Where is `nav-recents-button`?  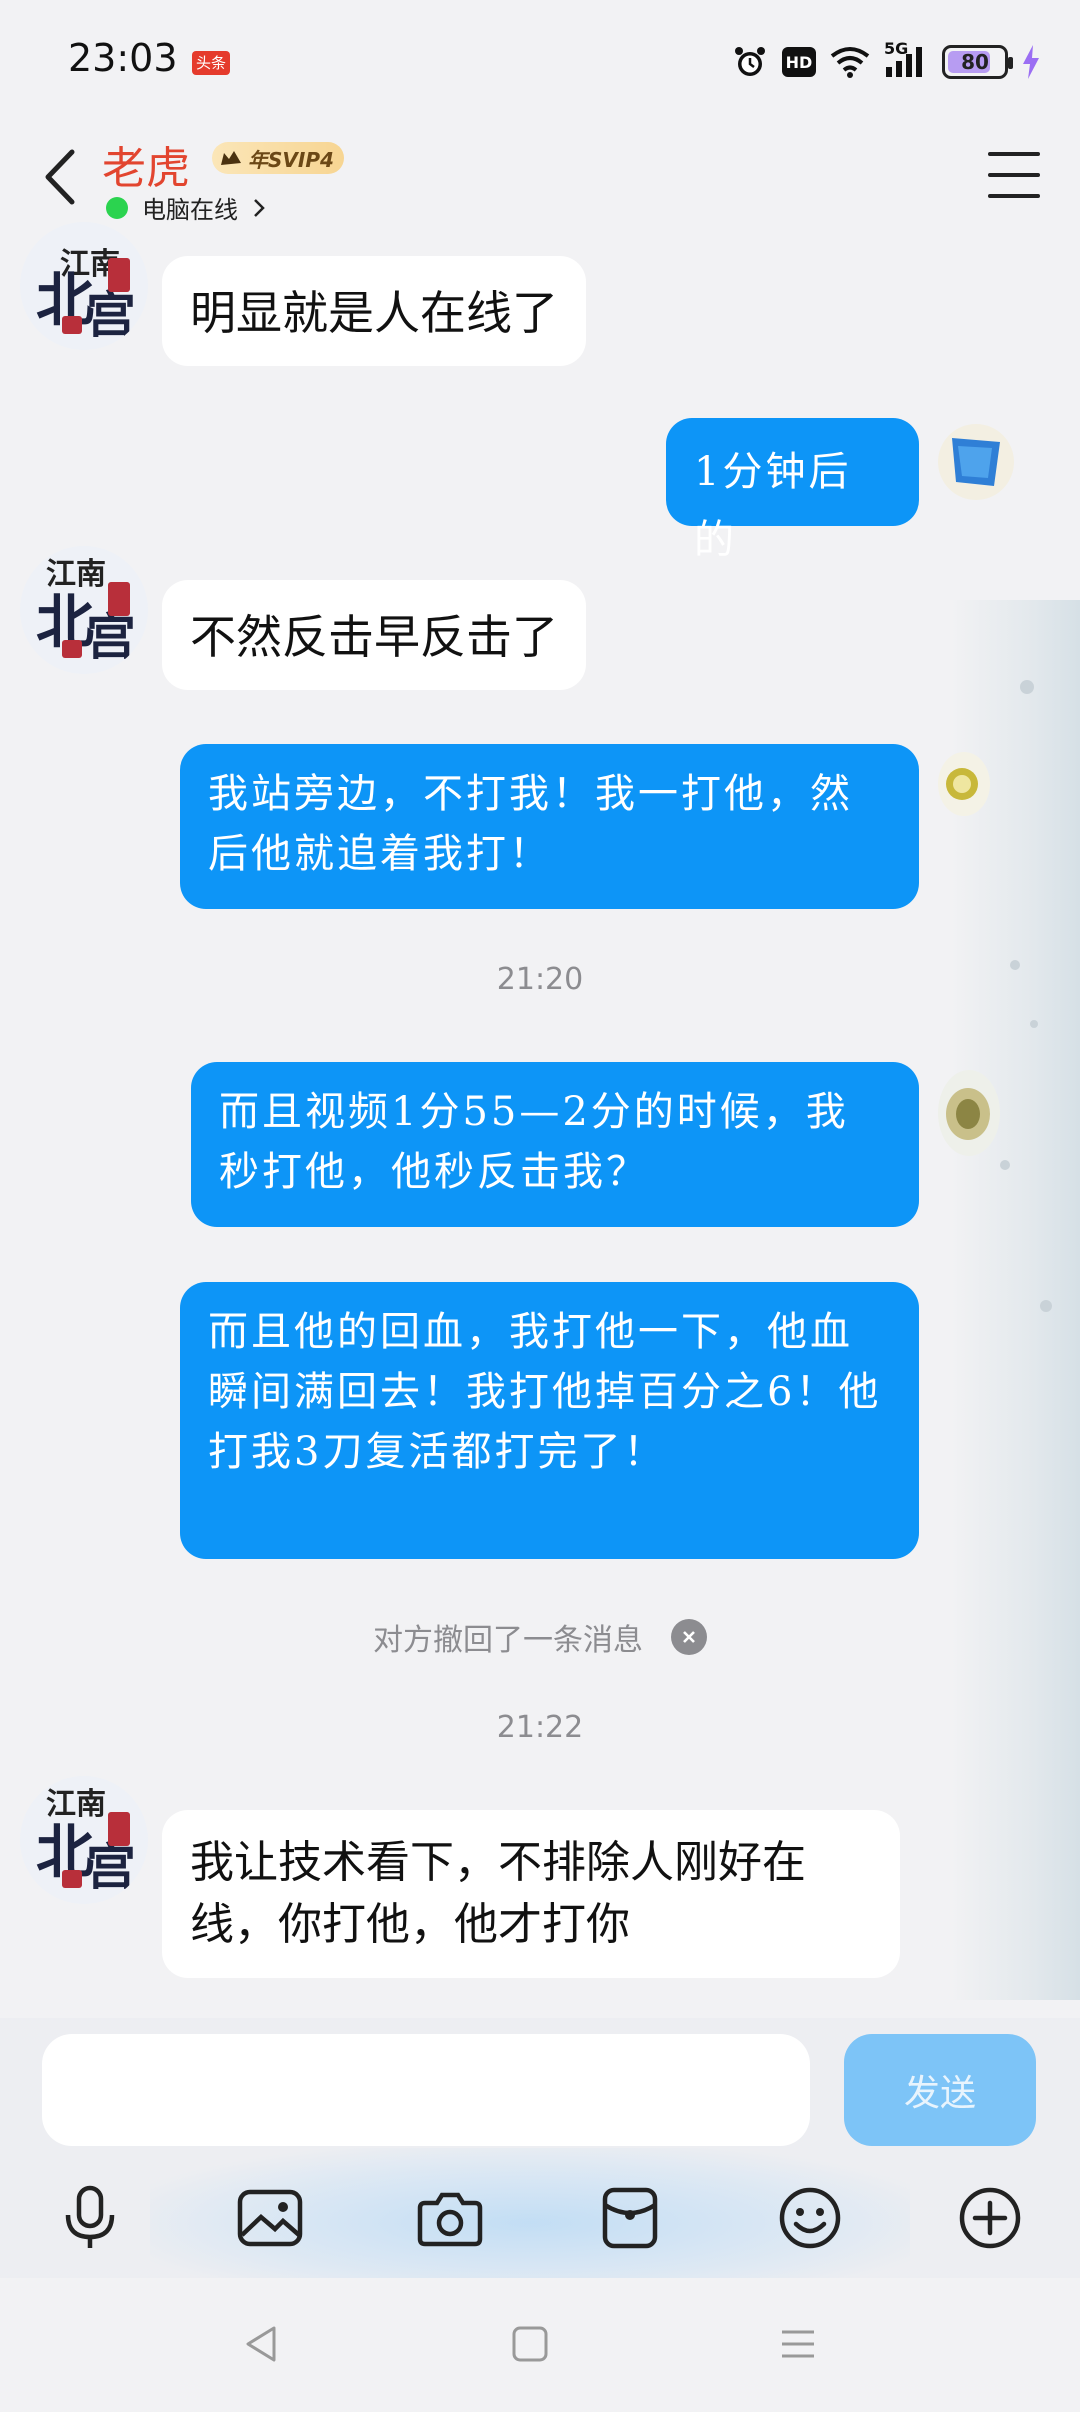 nav-recents-button is located at coordinates (798, 2344).